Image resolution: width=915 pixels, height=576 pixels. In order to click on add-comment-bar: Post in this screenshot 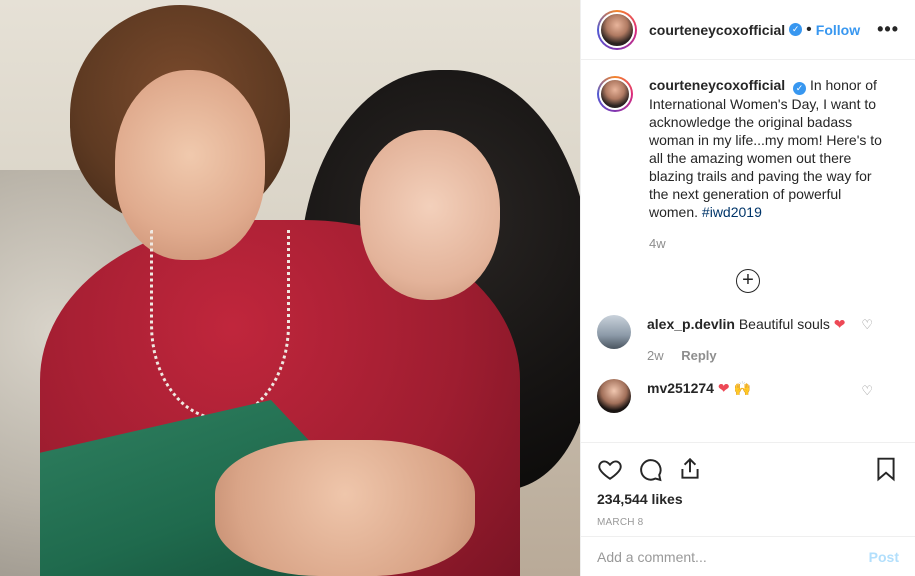, I will do `click(748, 556)`.